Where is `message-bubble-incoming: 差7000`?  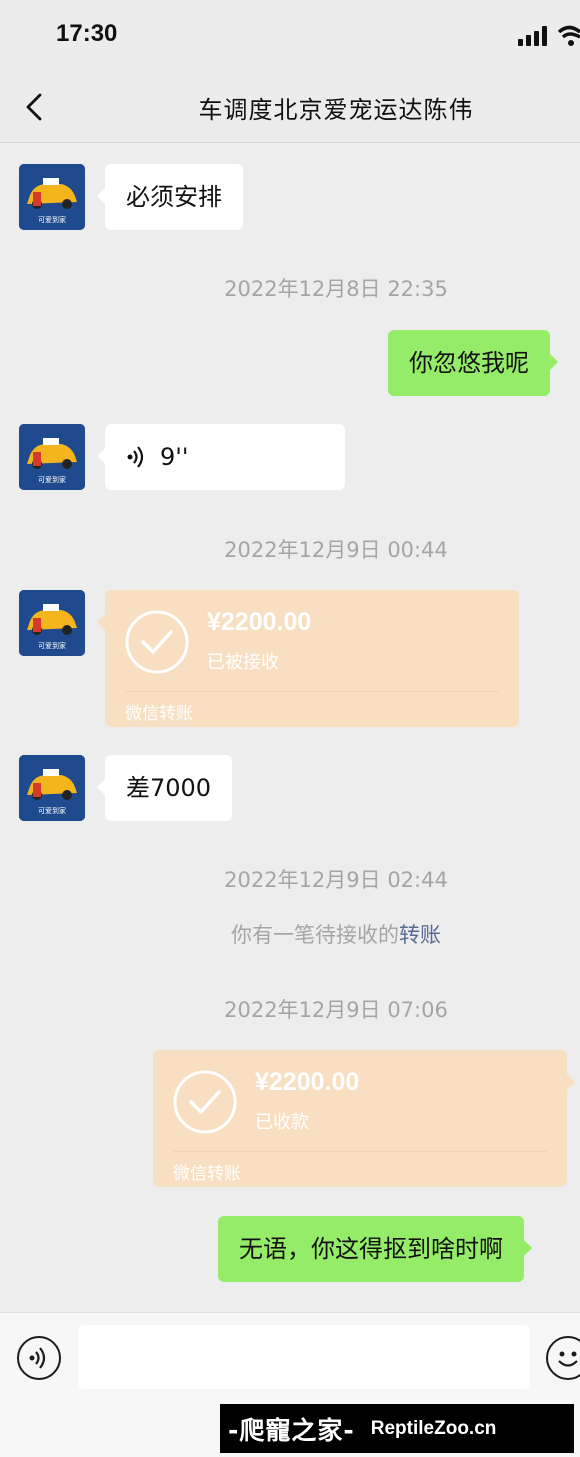 message-bubble-incoming: 差7000 is located at coordinates (164, 788).